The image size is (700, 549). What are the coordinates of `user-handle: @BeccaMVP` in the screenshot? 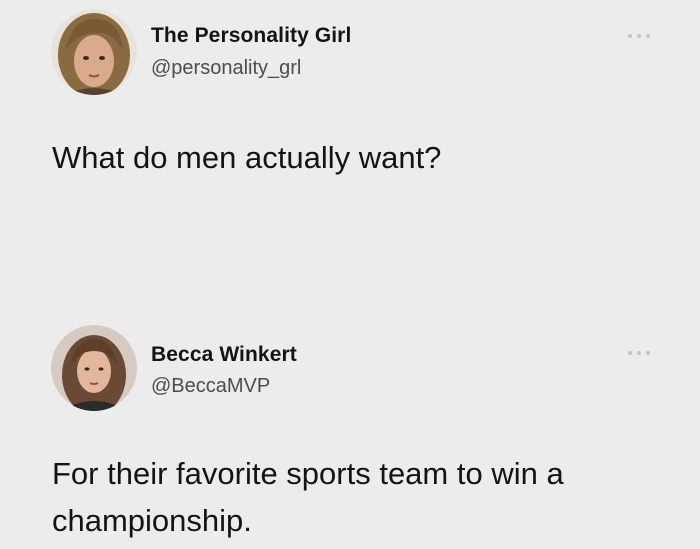 It's located at (210, 386).